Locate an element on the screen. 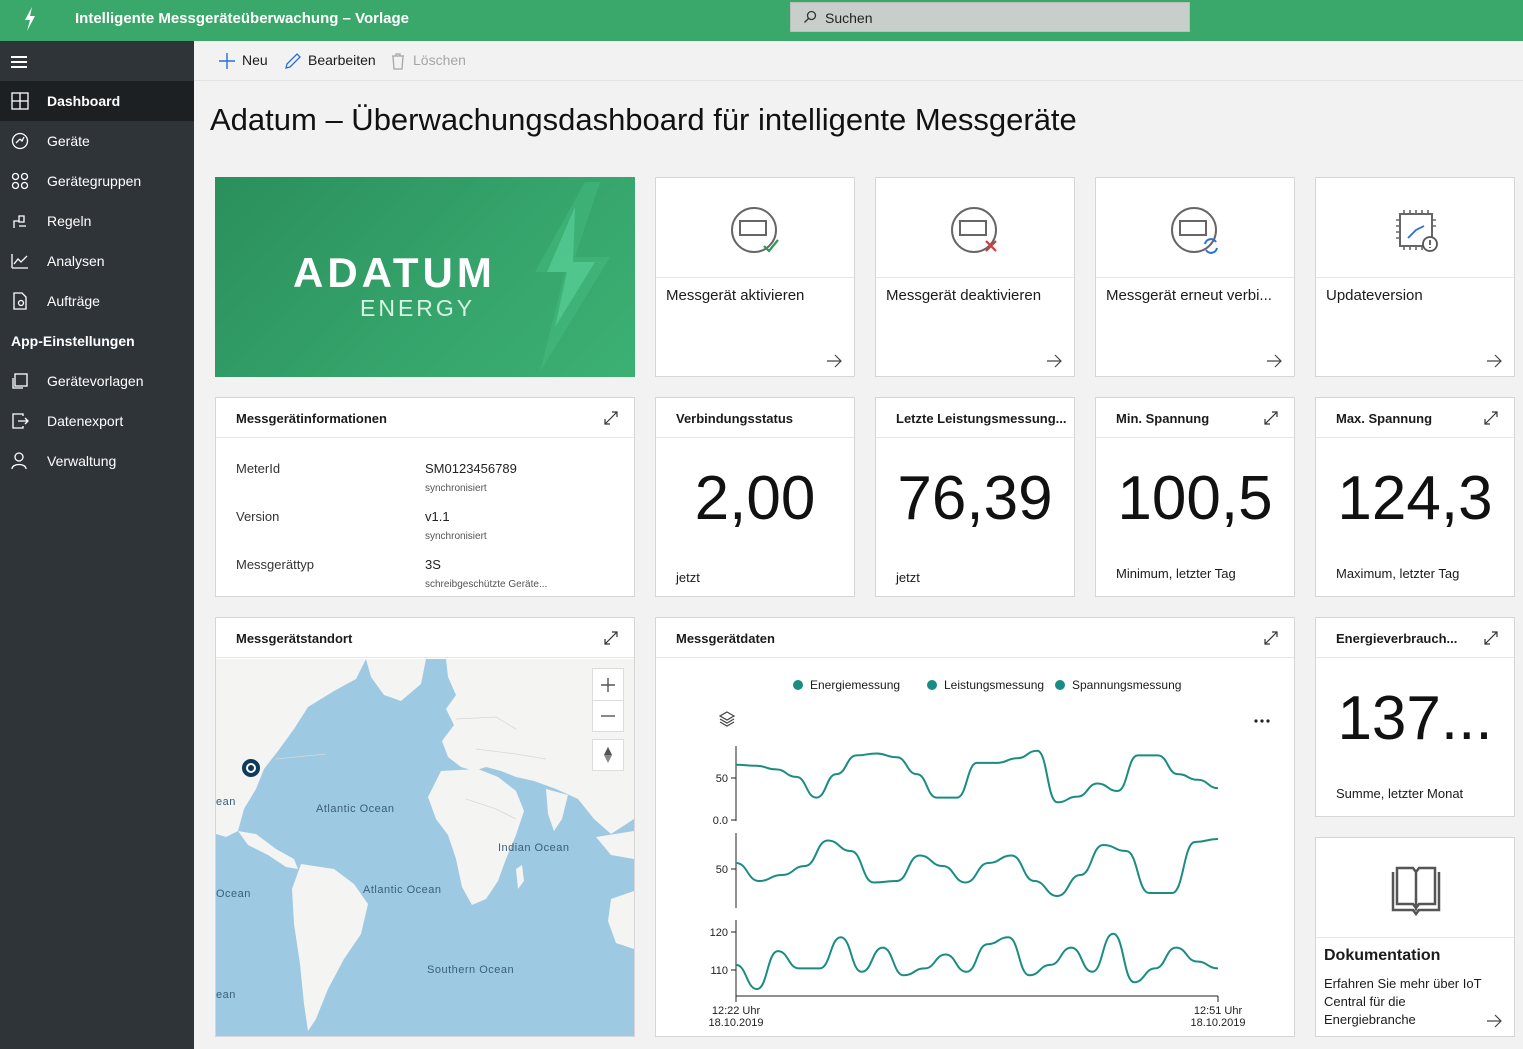 The image size is (1523, 1049). sidebar-item-device-groups: Gerätegruppen is located at coordinates (97, 181).